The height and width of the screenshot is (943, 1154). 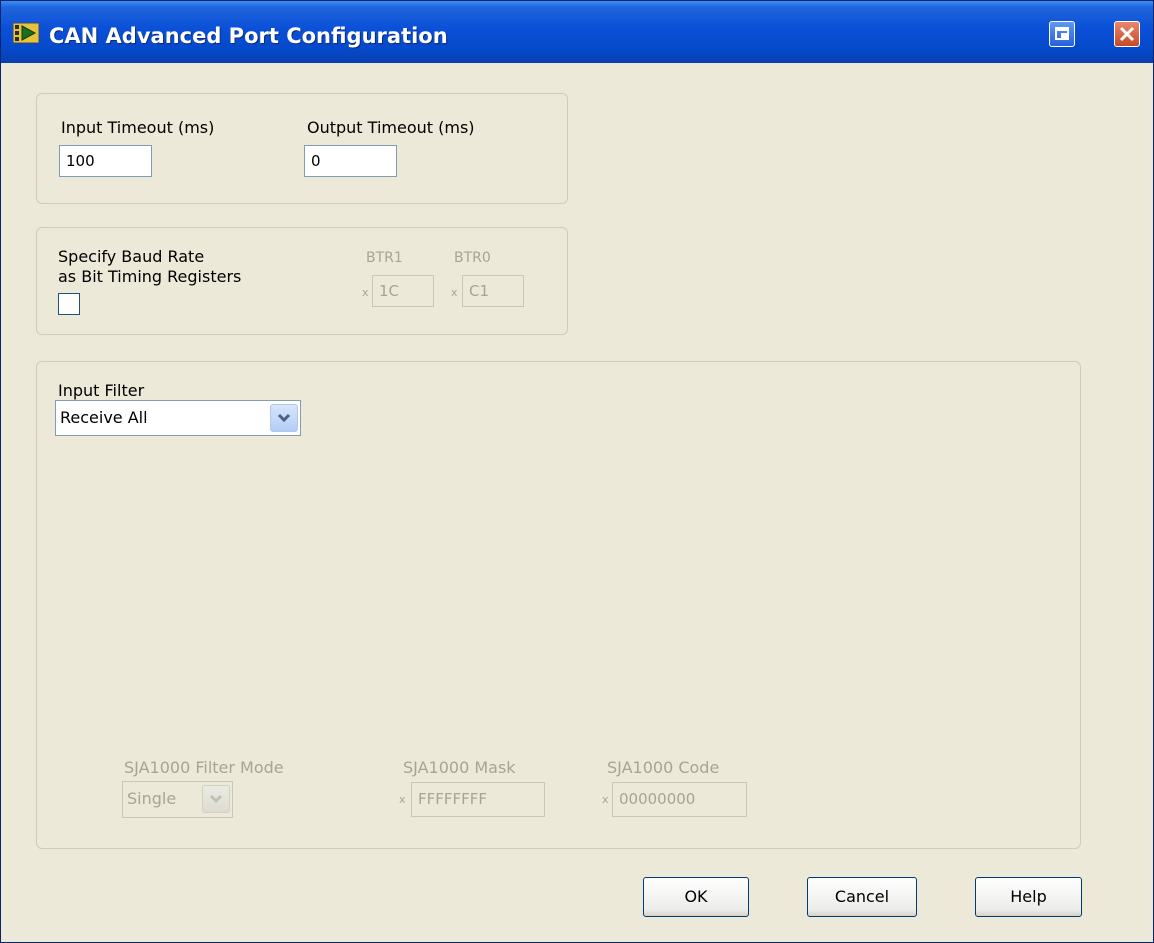 I want to click on mask-field: FFFFFFFF, so click(x=478, y=799).